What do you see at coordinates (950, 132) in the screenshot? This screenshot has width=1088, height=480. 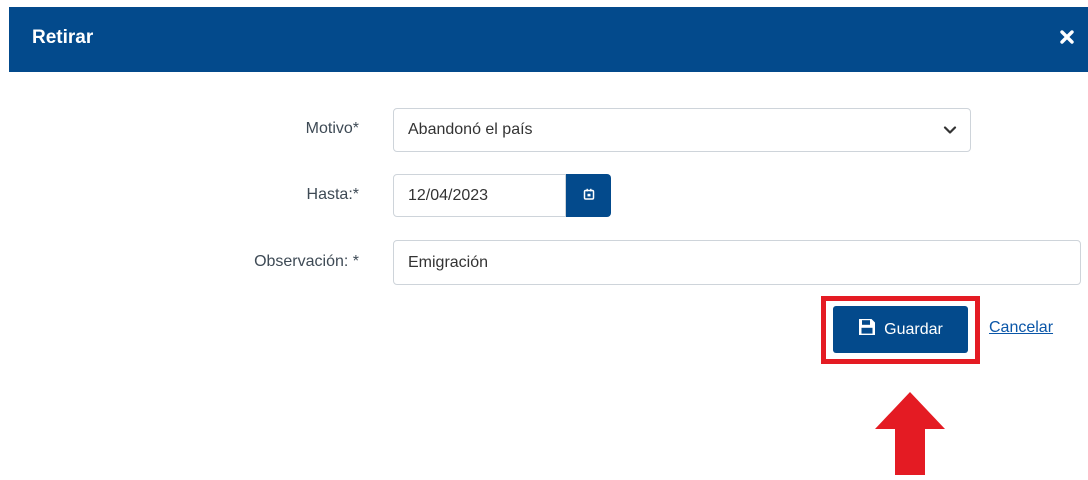 I see `chevron-down-icon` at bounding box center [950, 132].